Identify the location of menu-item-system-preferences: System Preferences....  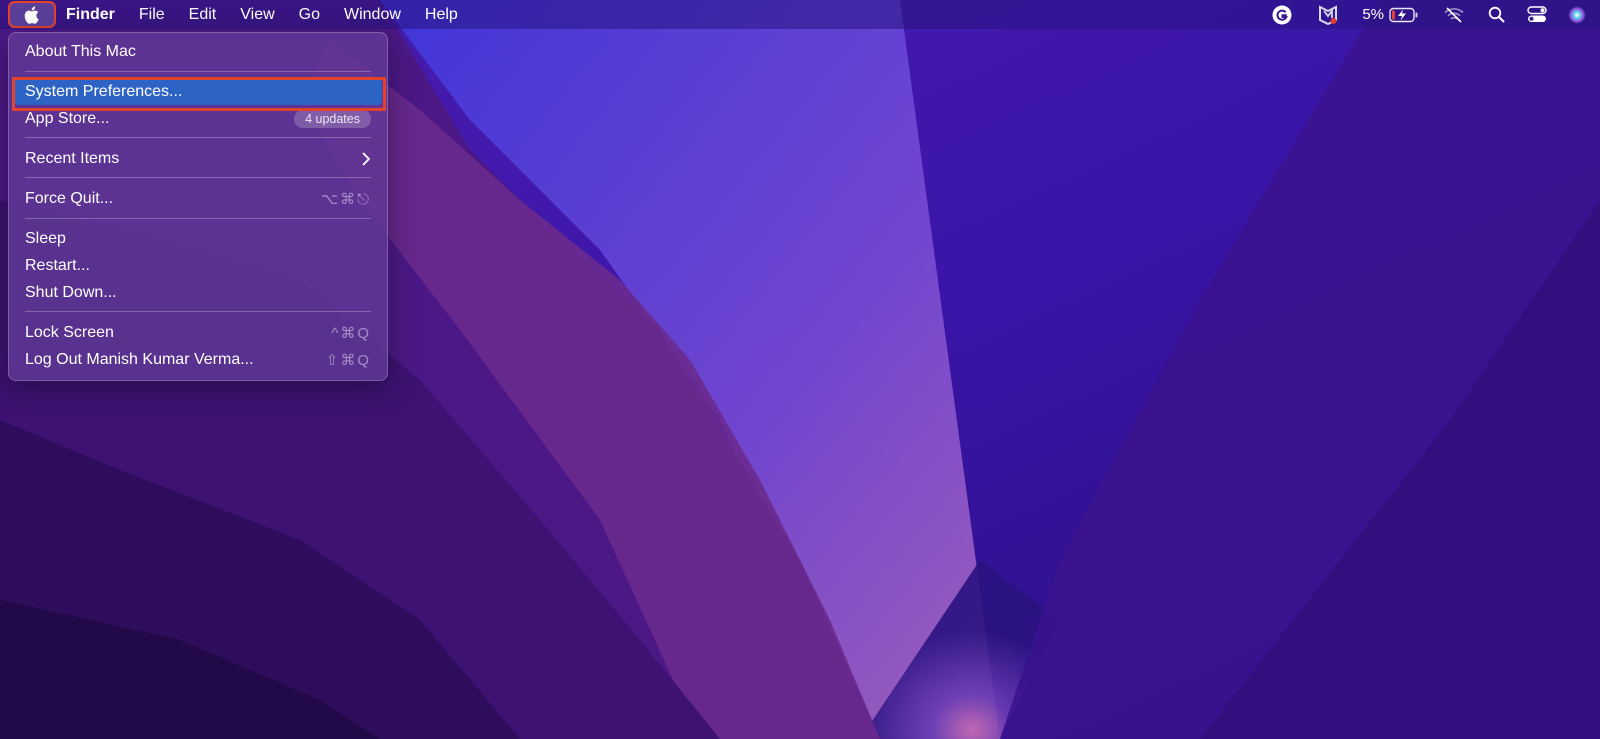
(198, 92).